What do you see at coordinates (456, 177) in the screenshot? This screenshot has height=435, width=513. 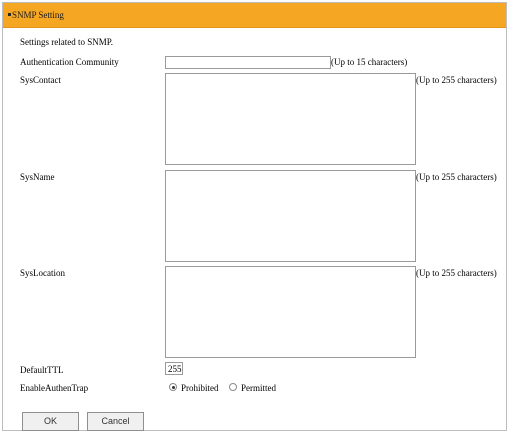 I see `sysname-hint: (Up to 255 characters)` at bounding box center [456, 177].